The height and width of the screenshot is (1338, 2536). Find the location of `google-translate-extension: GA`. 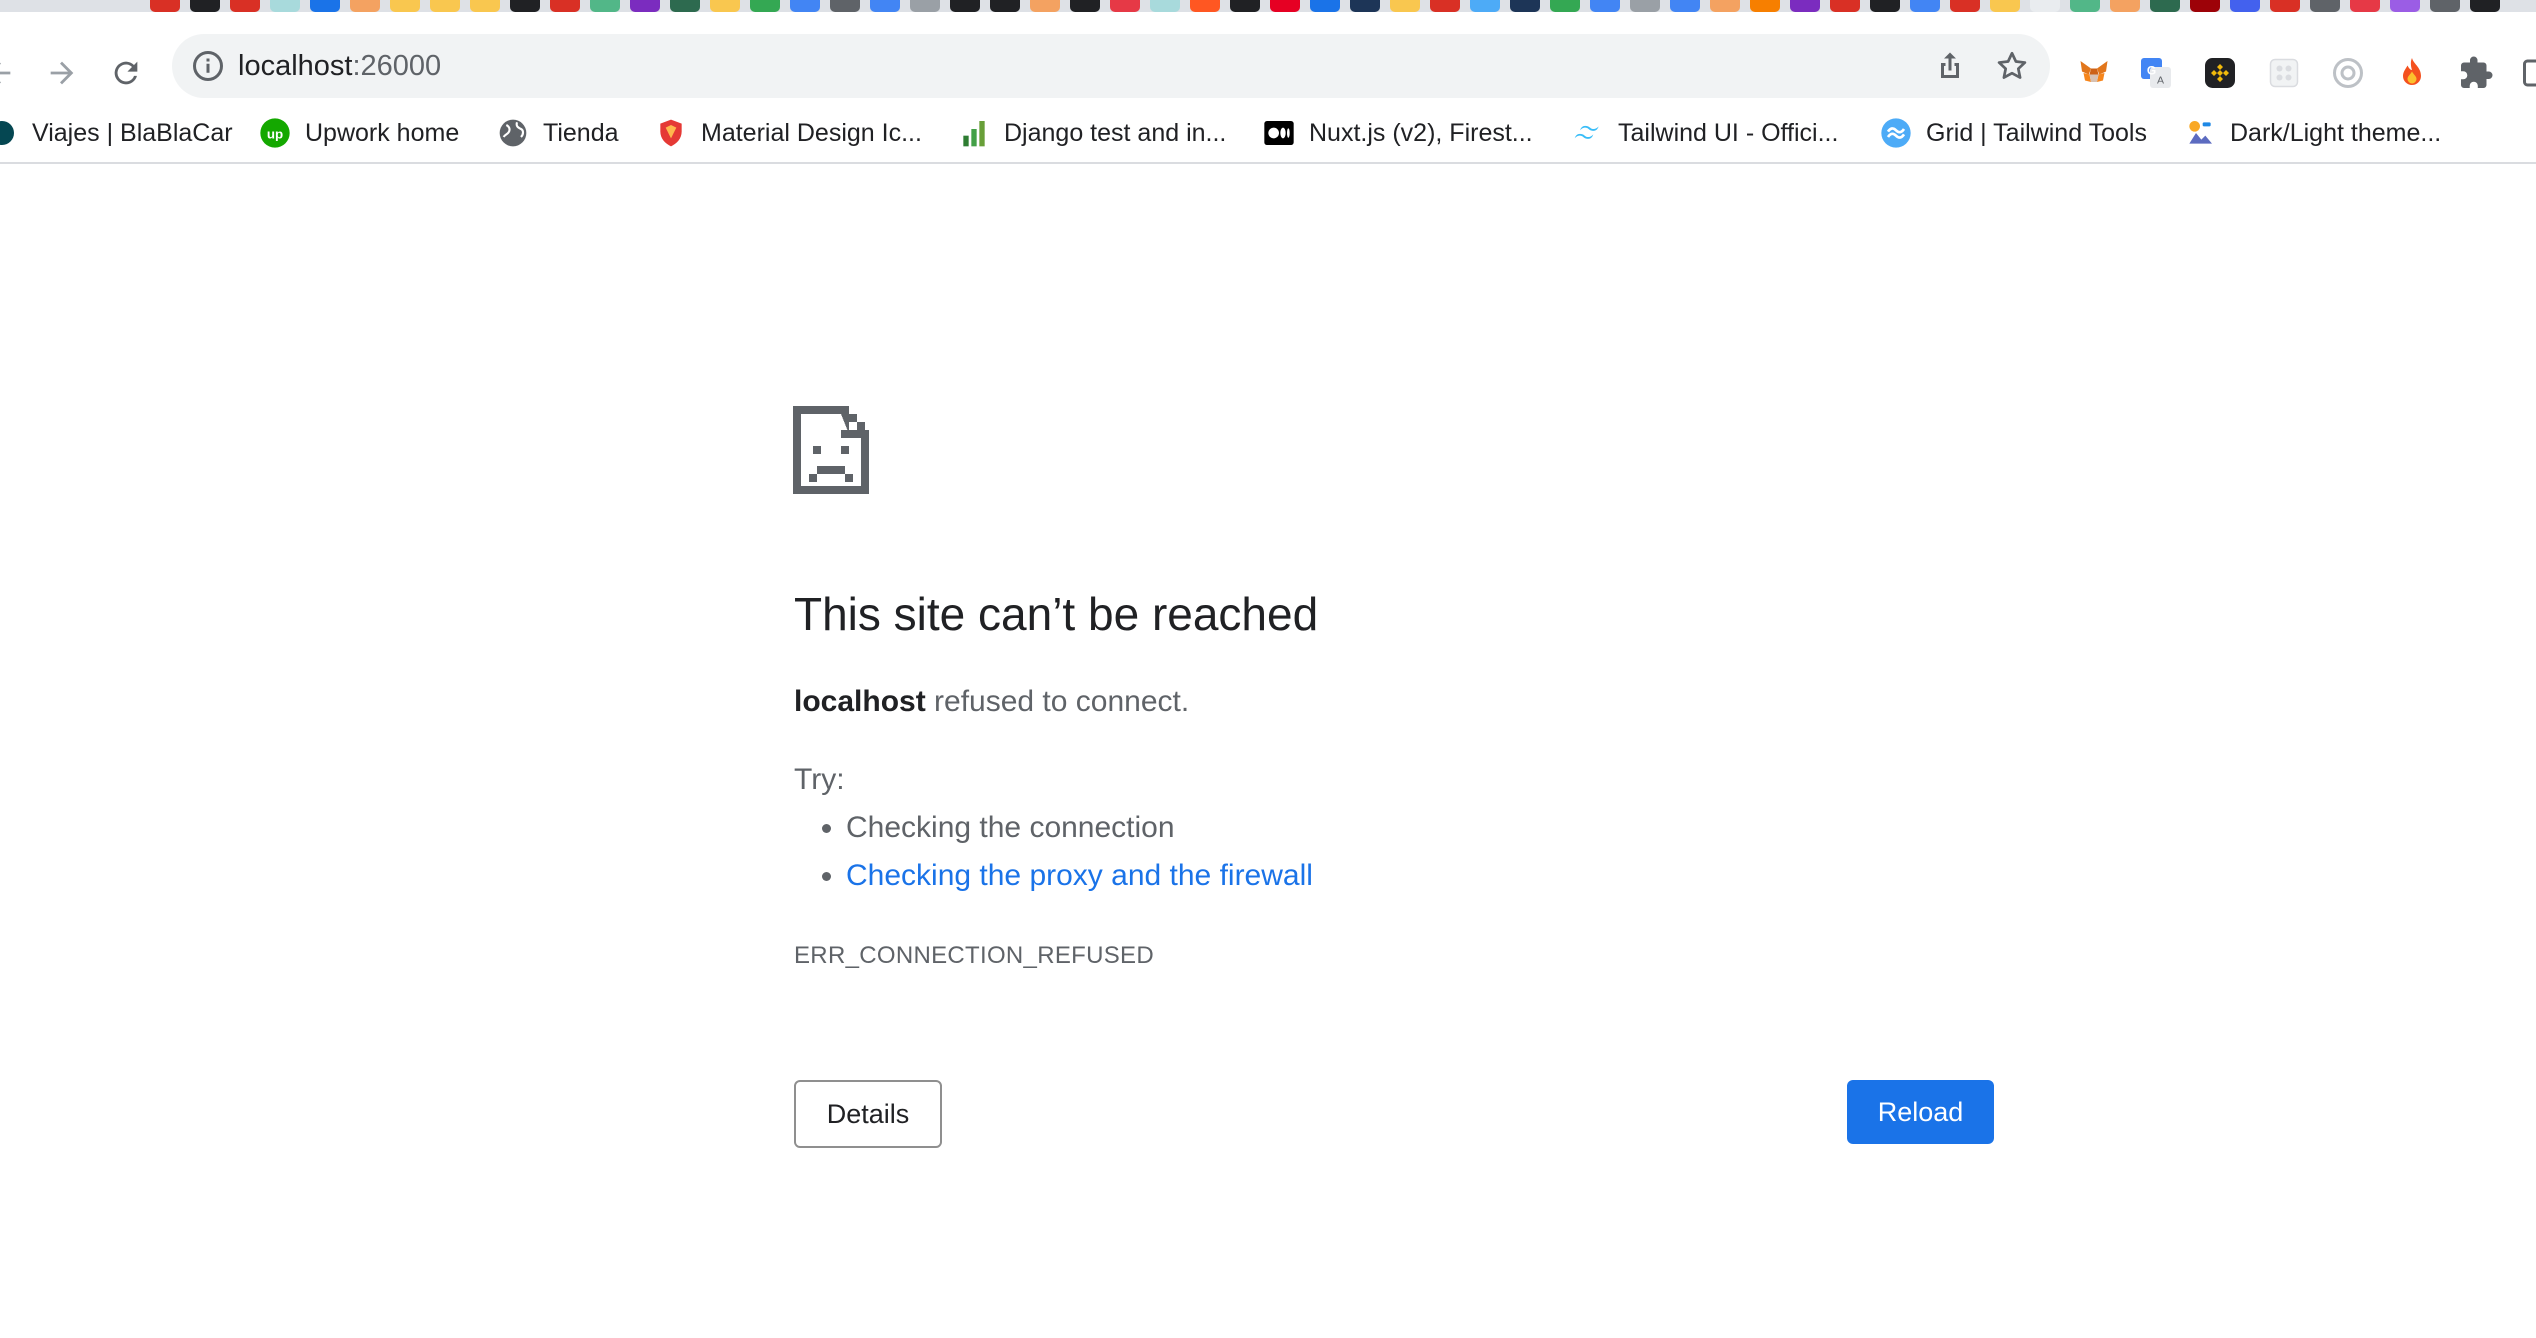

google-translate-extension: GA is located at coordinates (2156, 73).